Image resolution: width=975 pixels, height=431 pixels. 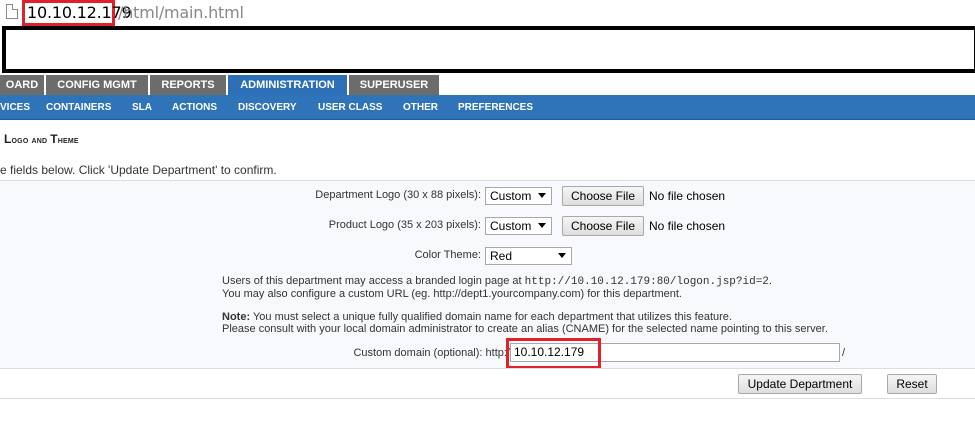 I want to click on tab-dashboard: OARD, so click(x=22, y=85).